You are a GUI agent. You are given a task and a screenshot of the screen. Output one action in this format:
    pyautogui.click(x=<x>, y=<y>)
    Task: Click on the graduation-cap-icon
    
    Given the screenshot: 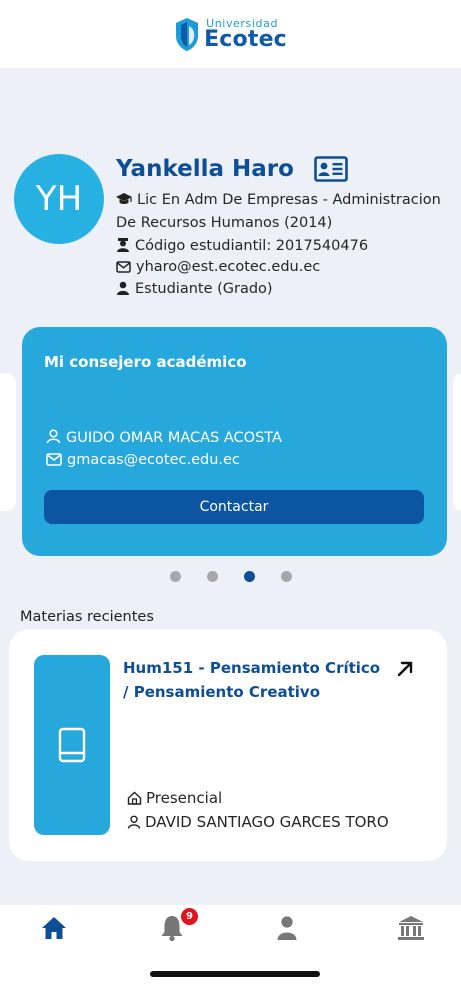 What is the action you would take?
    pyautogui.click(x=124, y=198)
    